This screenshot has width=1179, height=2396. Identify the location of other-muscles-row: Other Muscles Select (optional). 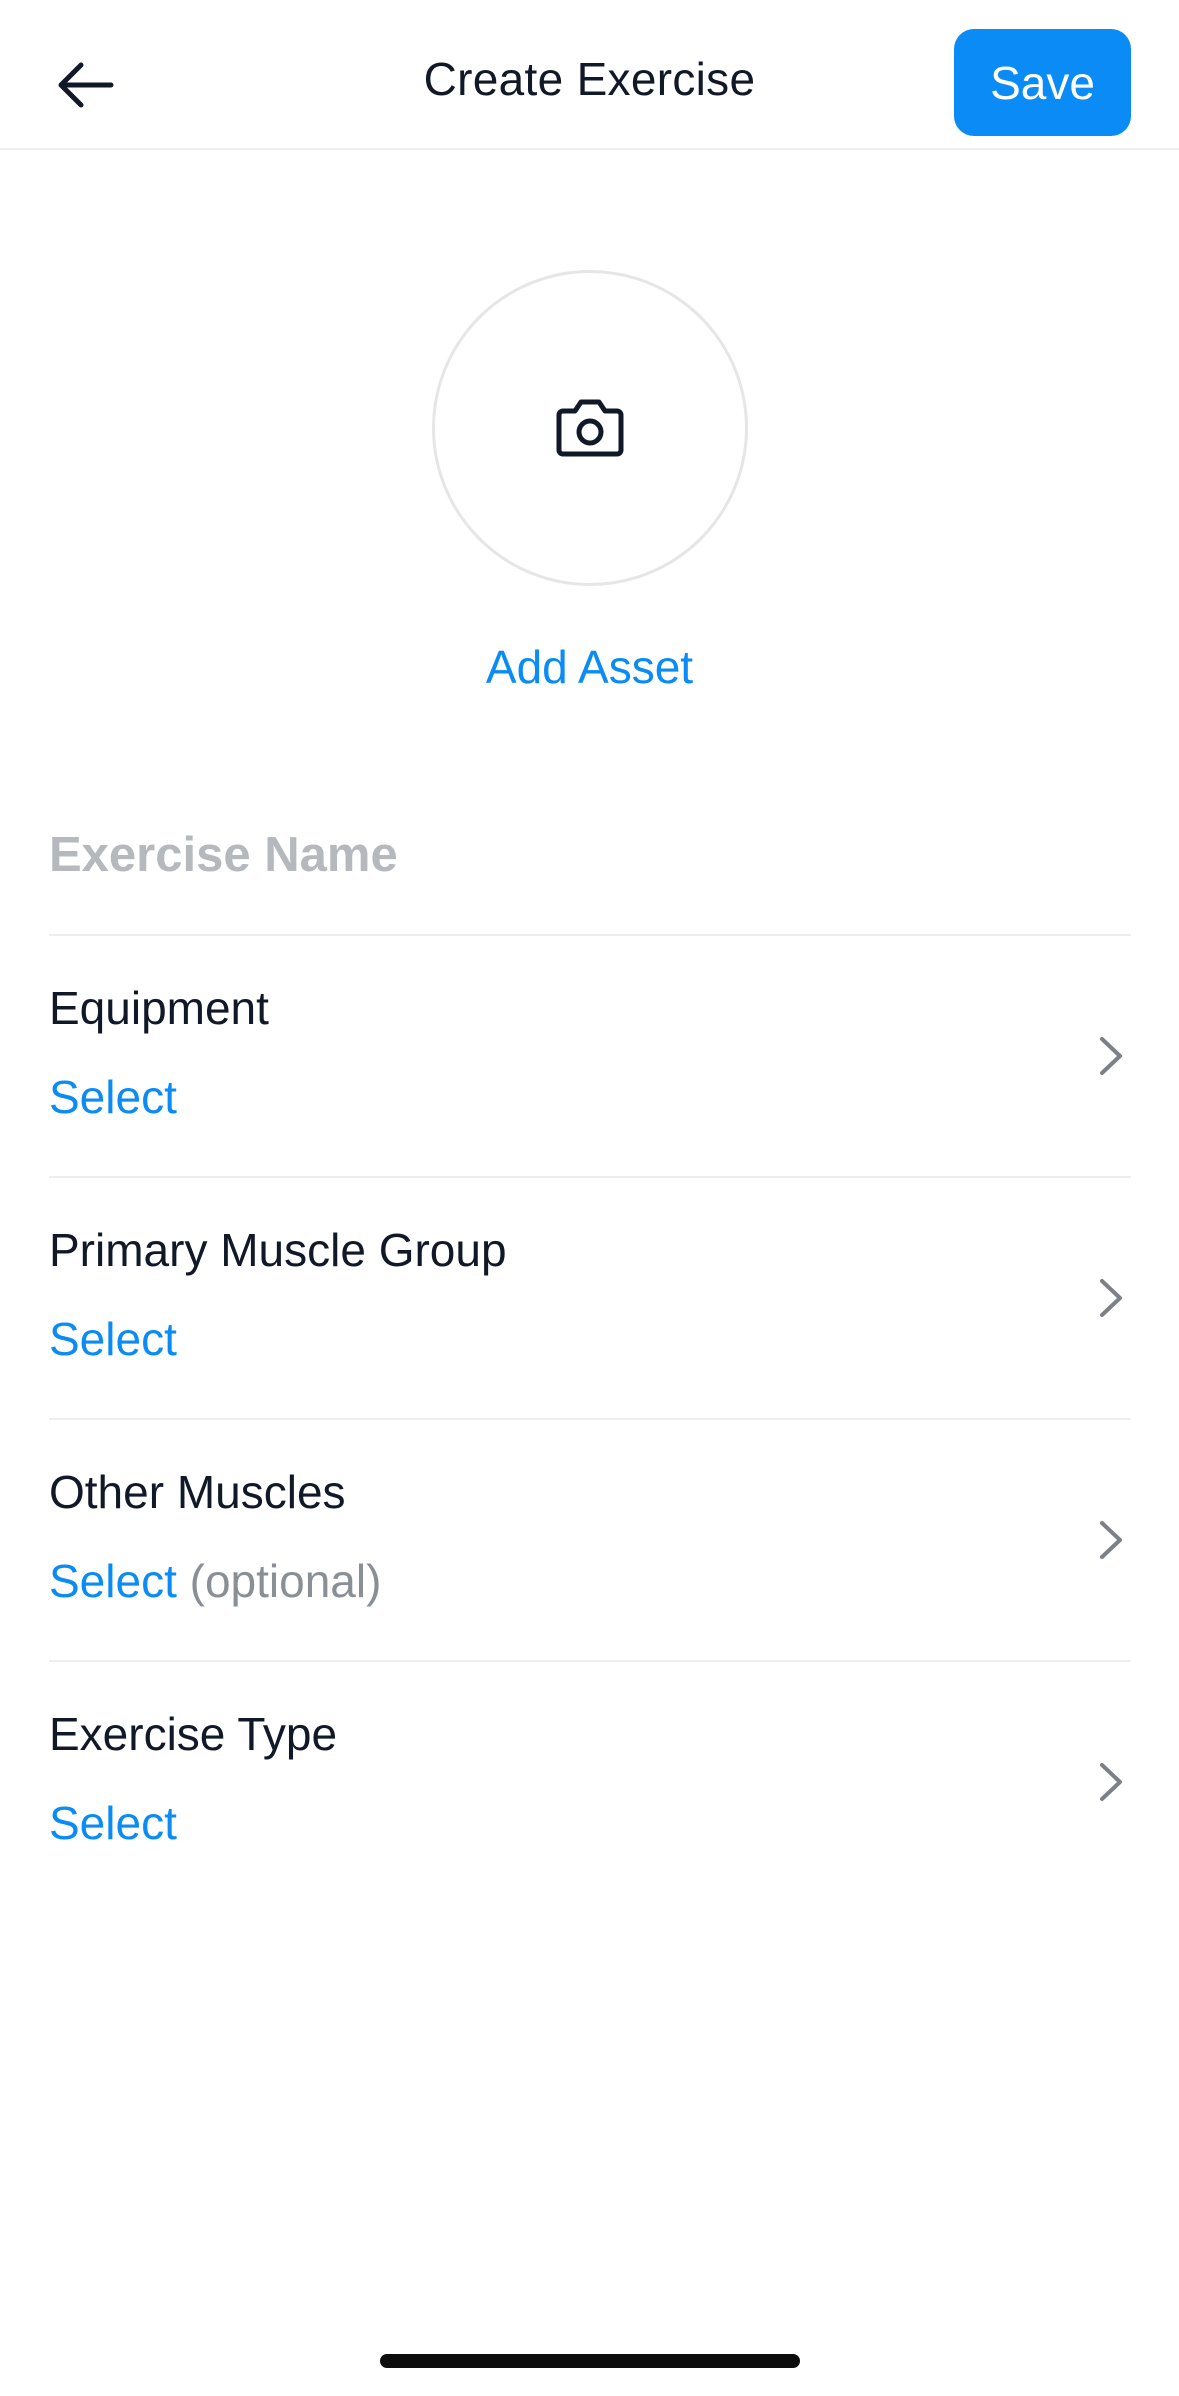
(590, 1540).